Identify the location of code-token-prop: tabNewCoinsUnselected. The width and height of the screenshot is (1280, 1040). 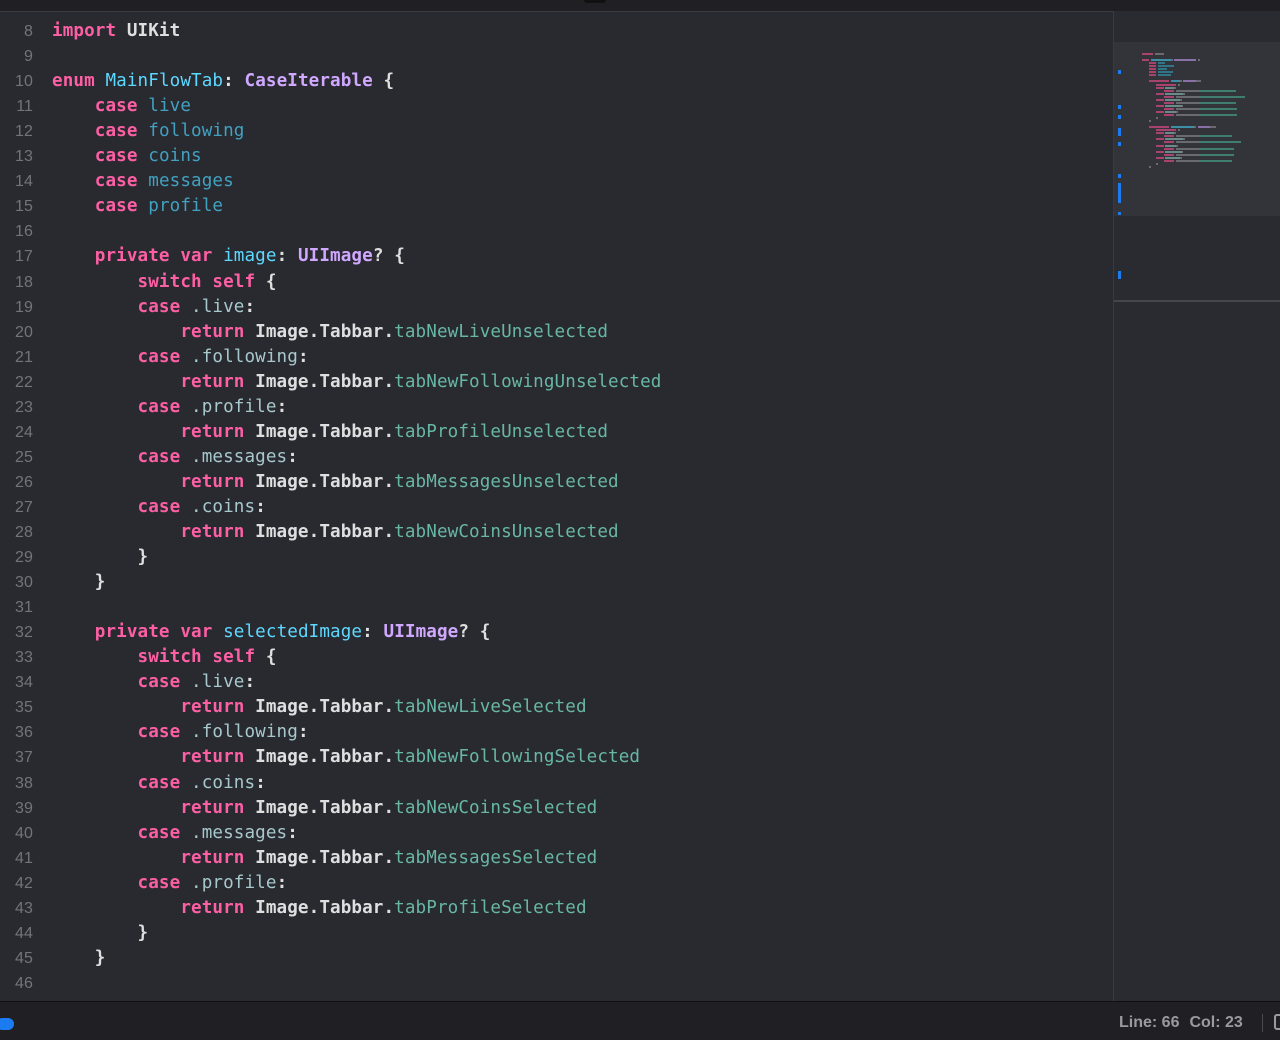
(506, 532).